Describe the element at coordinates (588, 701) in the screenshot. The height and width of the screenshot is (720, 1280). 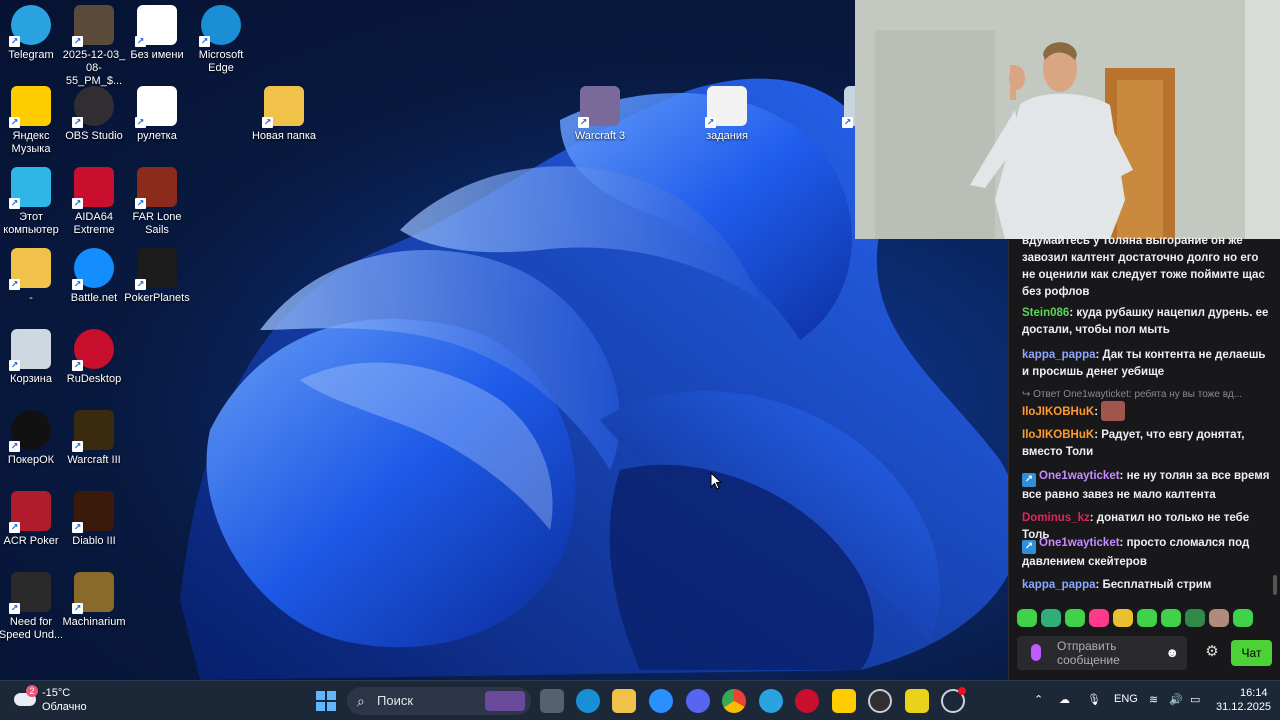
I see `edge-icon` at that location.